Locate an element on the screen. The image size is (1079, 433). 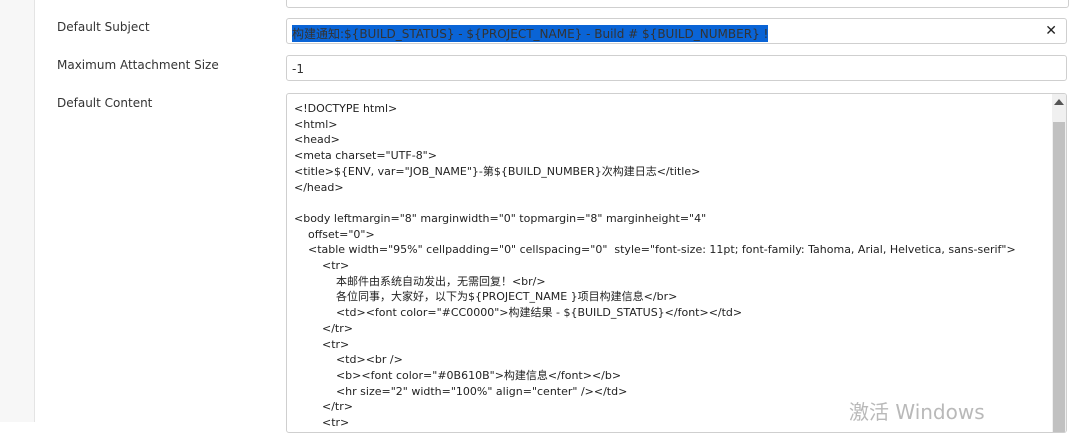
left-side-panel is located at coordinates (17, 211).